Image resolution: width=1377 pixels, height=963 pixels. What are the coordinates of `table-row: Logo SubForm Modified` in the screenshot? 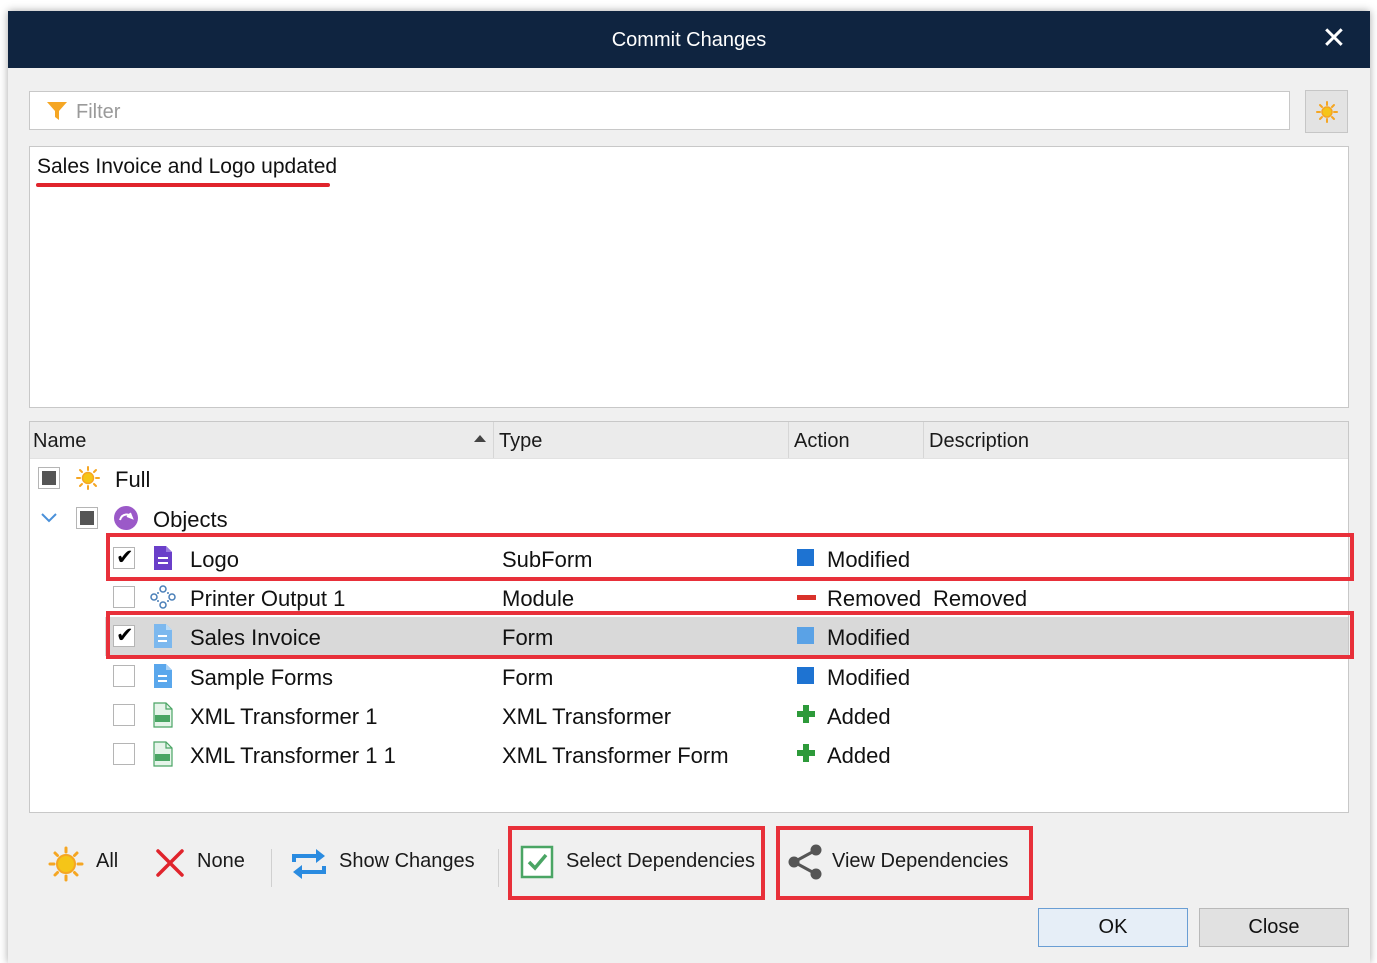 It's located at (689, 558).